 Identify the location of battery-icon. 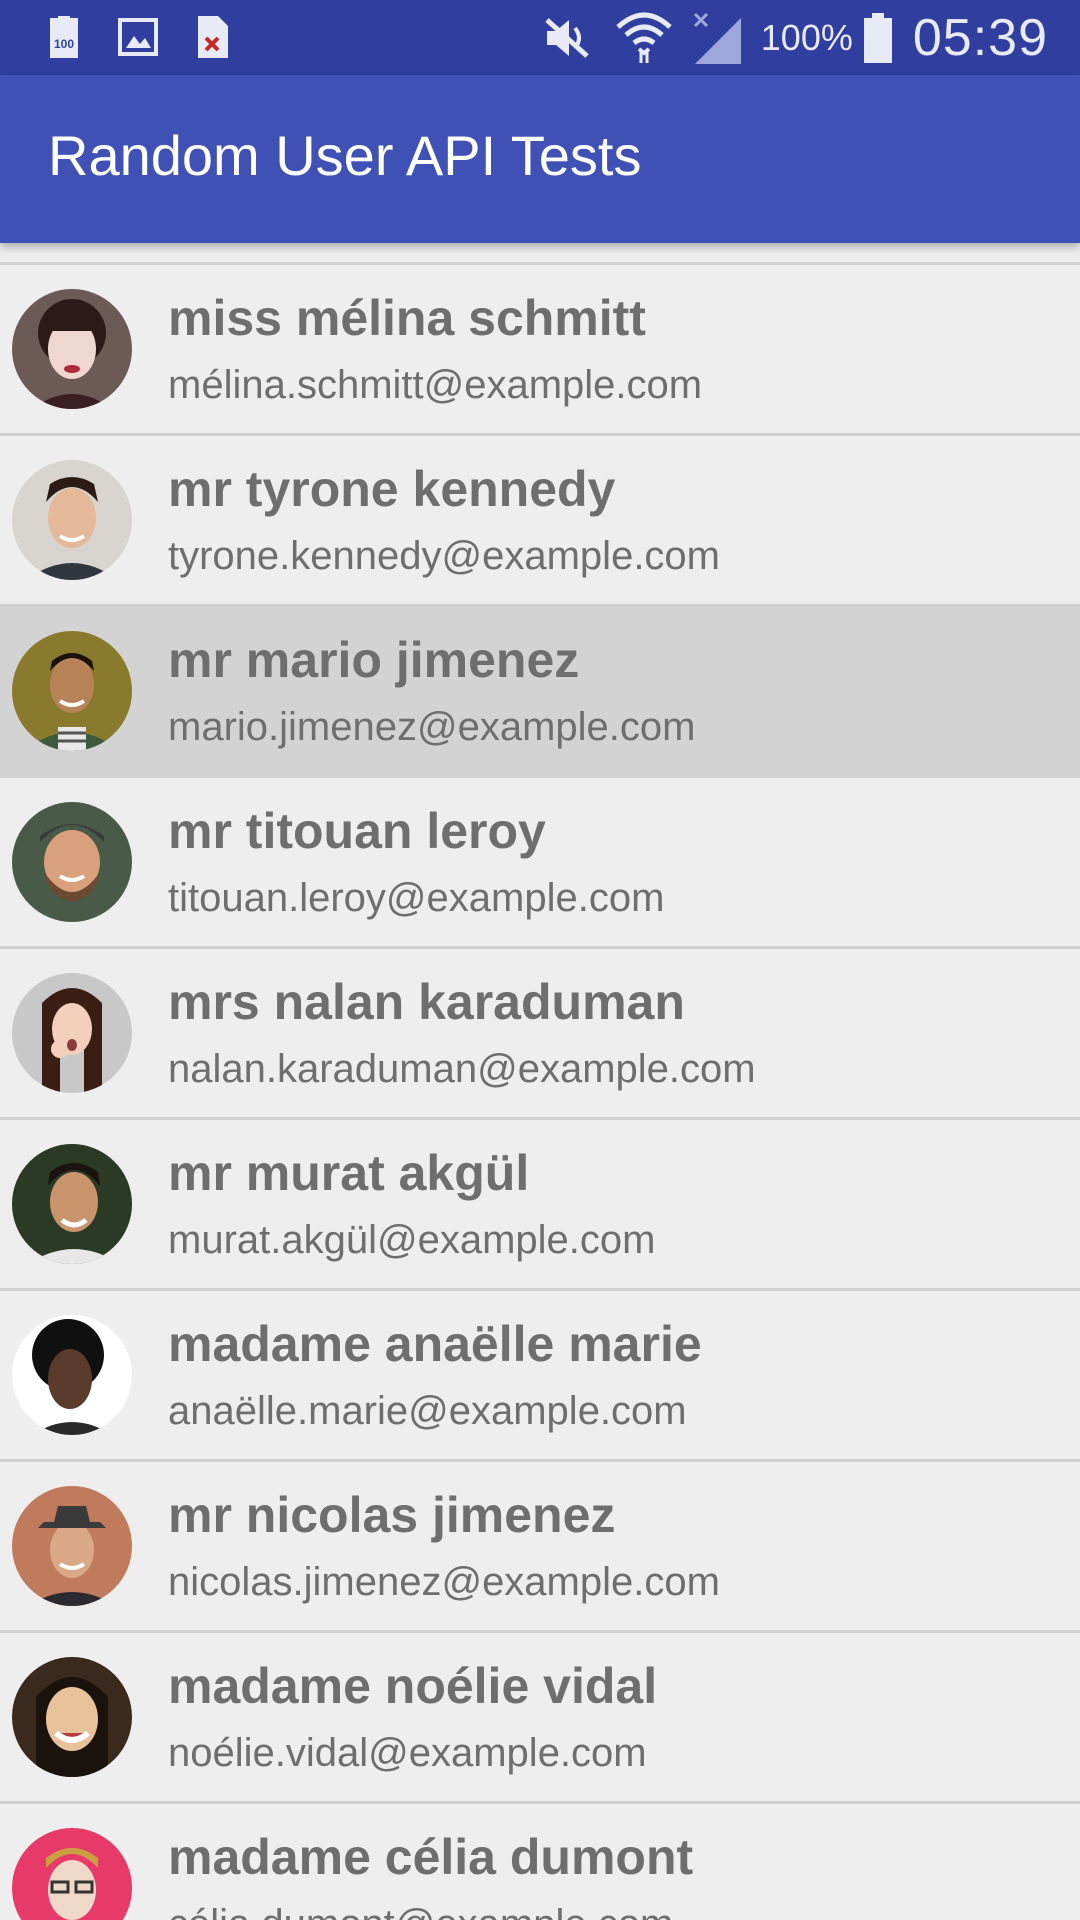
(877, 37).